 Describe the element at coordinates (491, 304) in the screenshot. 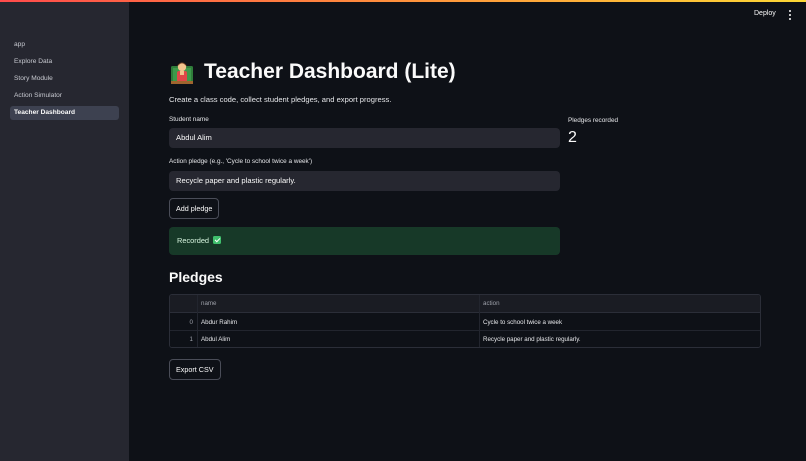

I see `column-header-action: action` at that location.